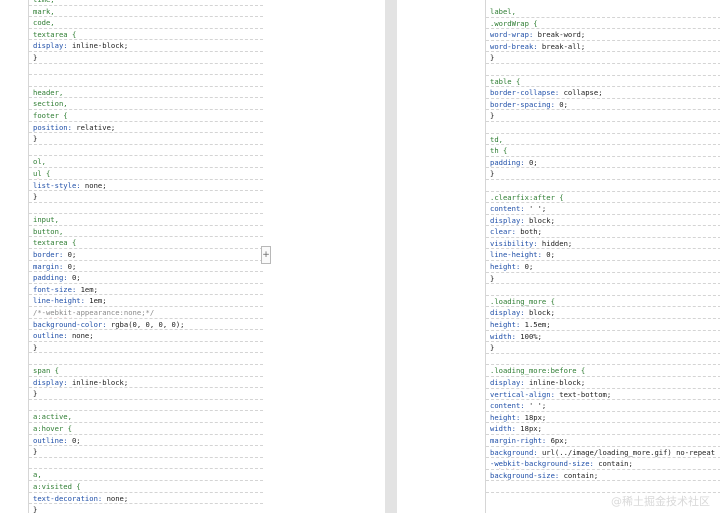  What do you see at coordinates (603, 418) in the screenshot?
I see `right-code-line: height: 18px;` at bounding box center [603, 418].